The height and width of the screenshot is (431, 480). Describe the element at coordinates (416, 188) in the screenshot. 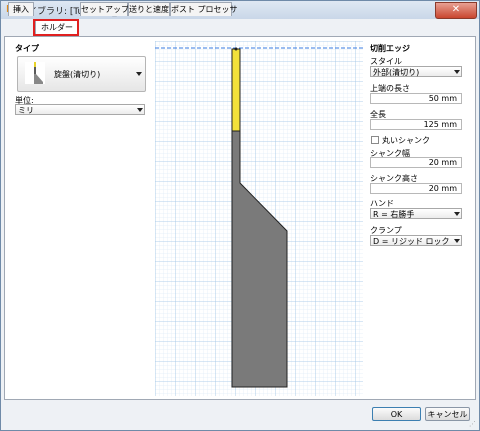

I see `shank-height-input: 20 mm` at that location.